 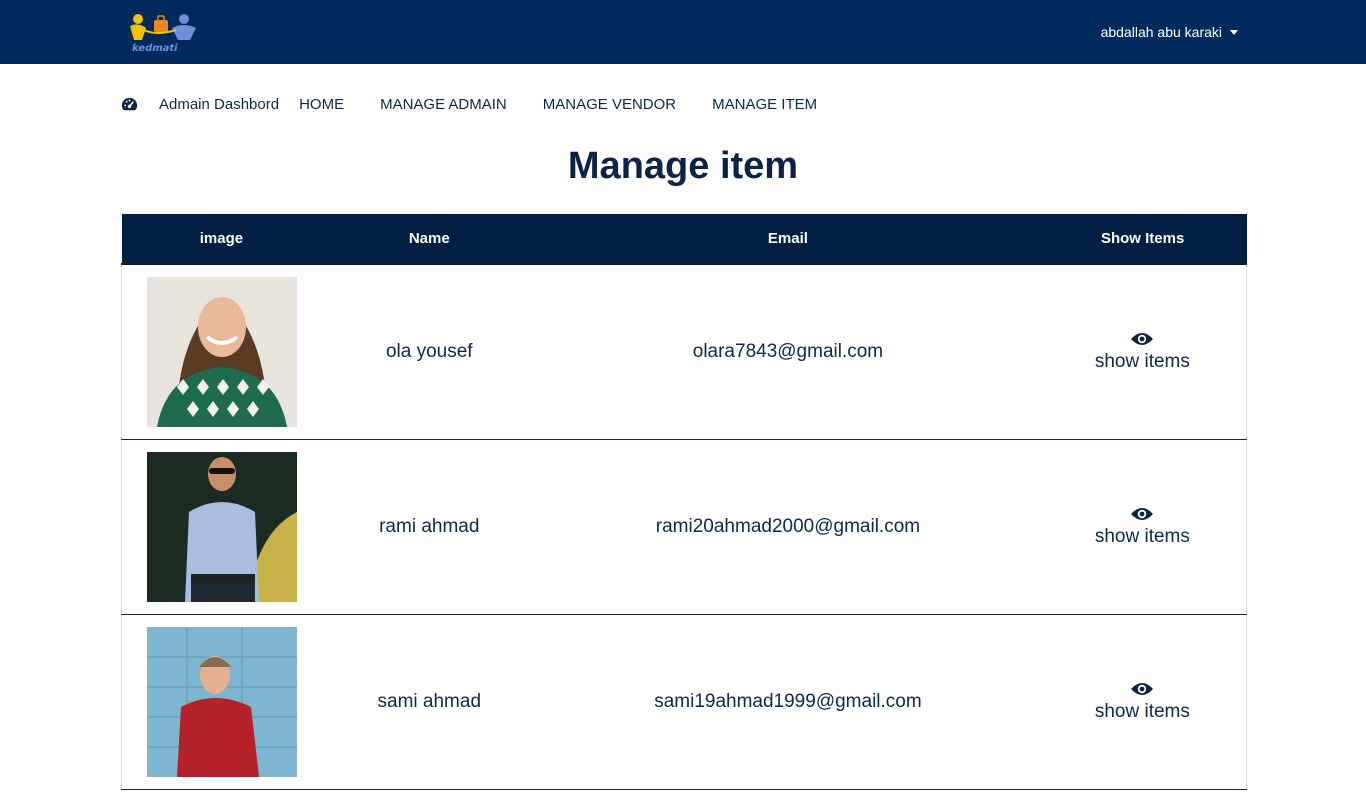 I want to click on header-email: Email, so click(x=788, y=239).